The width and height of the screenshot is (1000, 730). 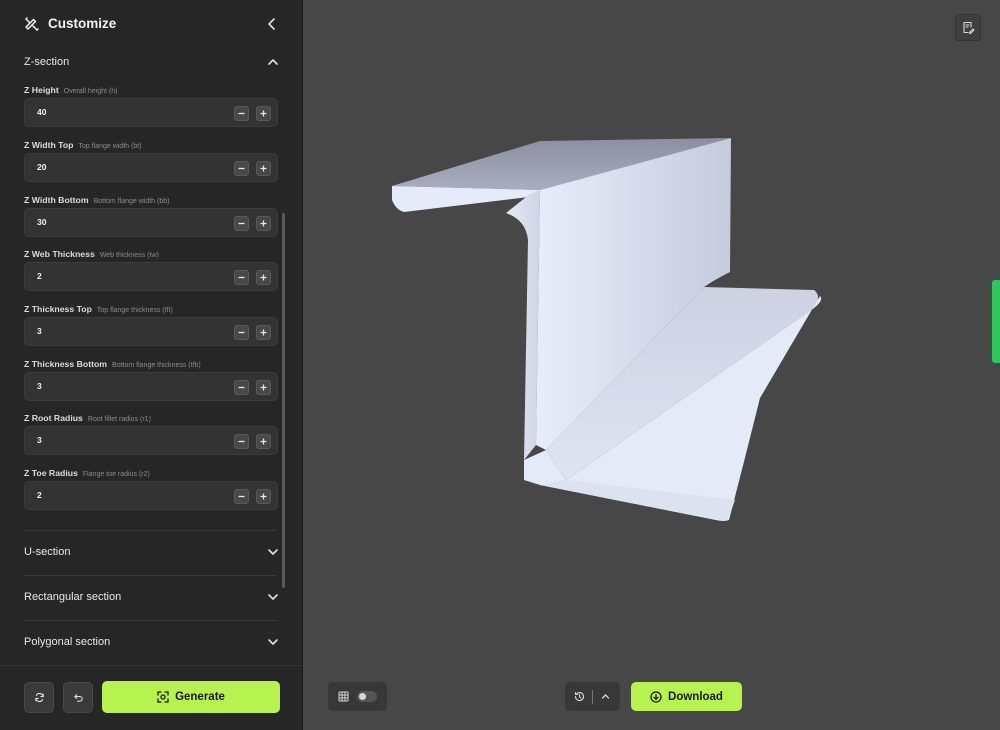 I want to click on param-desc: Overall height (h), so click(x=90, y=91).